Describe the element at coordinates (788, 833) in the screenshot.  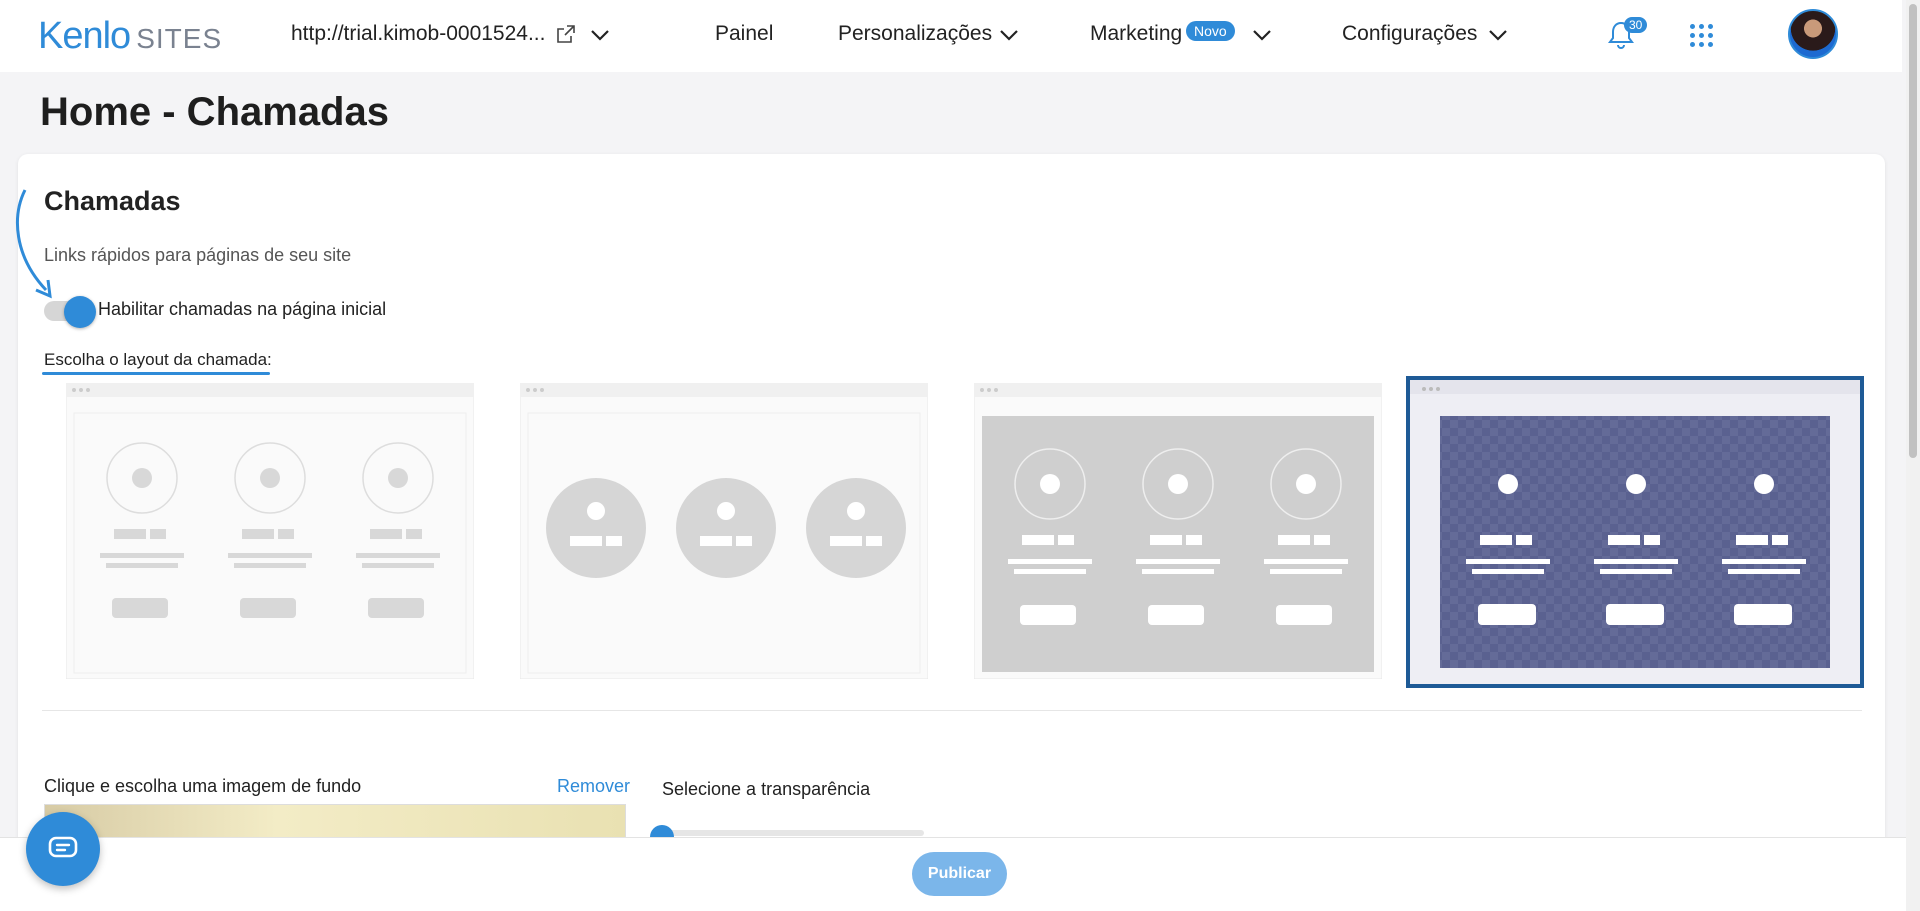
I see `transparency-slider-track` at that location.